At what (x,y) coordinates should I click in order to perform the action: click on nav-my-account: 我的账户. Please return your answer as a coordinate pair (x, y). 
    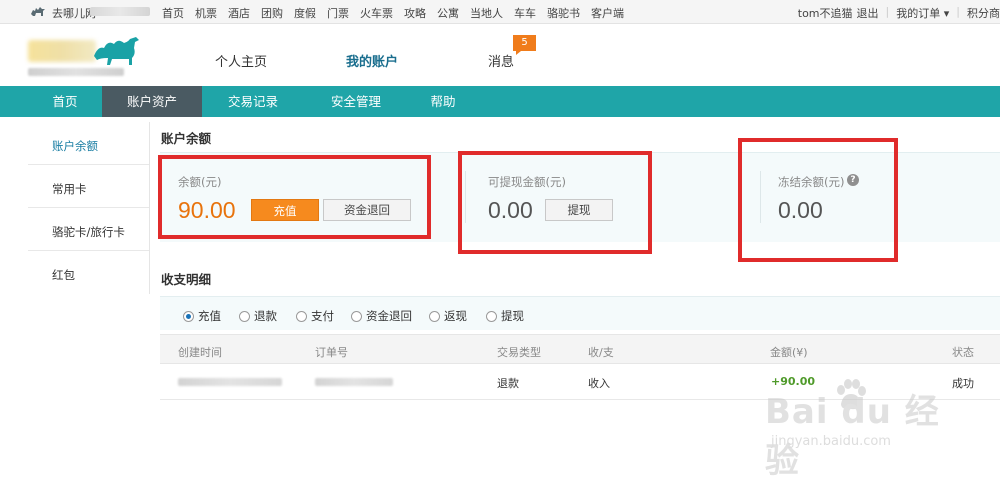
    Looking at the image, I should click on (372, 60).